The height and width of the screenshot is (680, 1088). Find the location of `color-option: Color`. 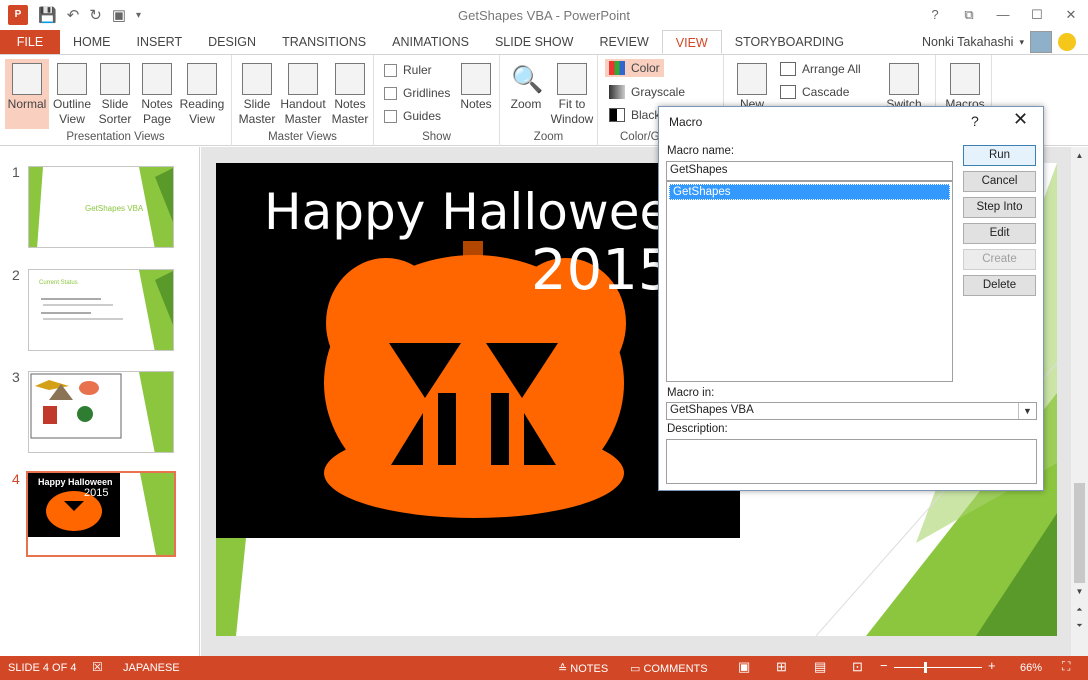

color-option: Color is located at coordinates (634, 68).